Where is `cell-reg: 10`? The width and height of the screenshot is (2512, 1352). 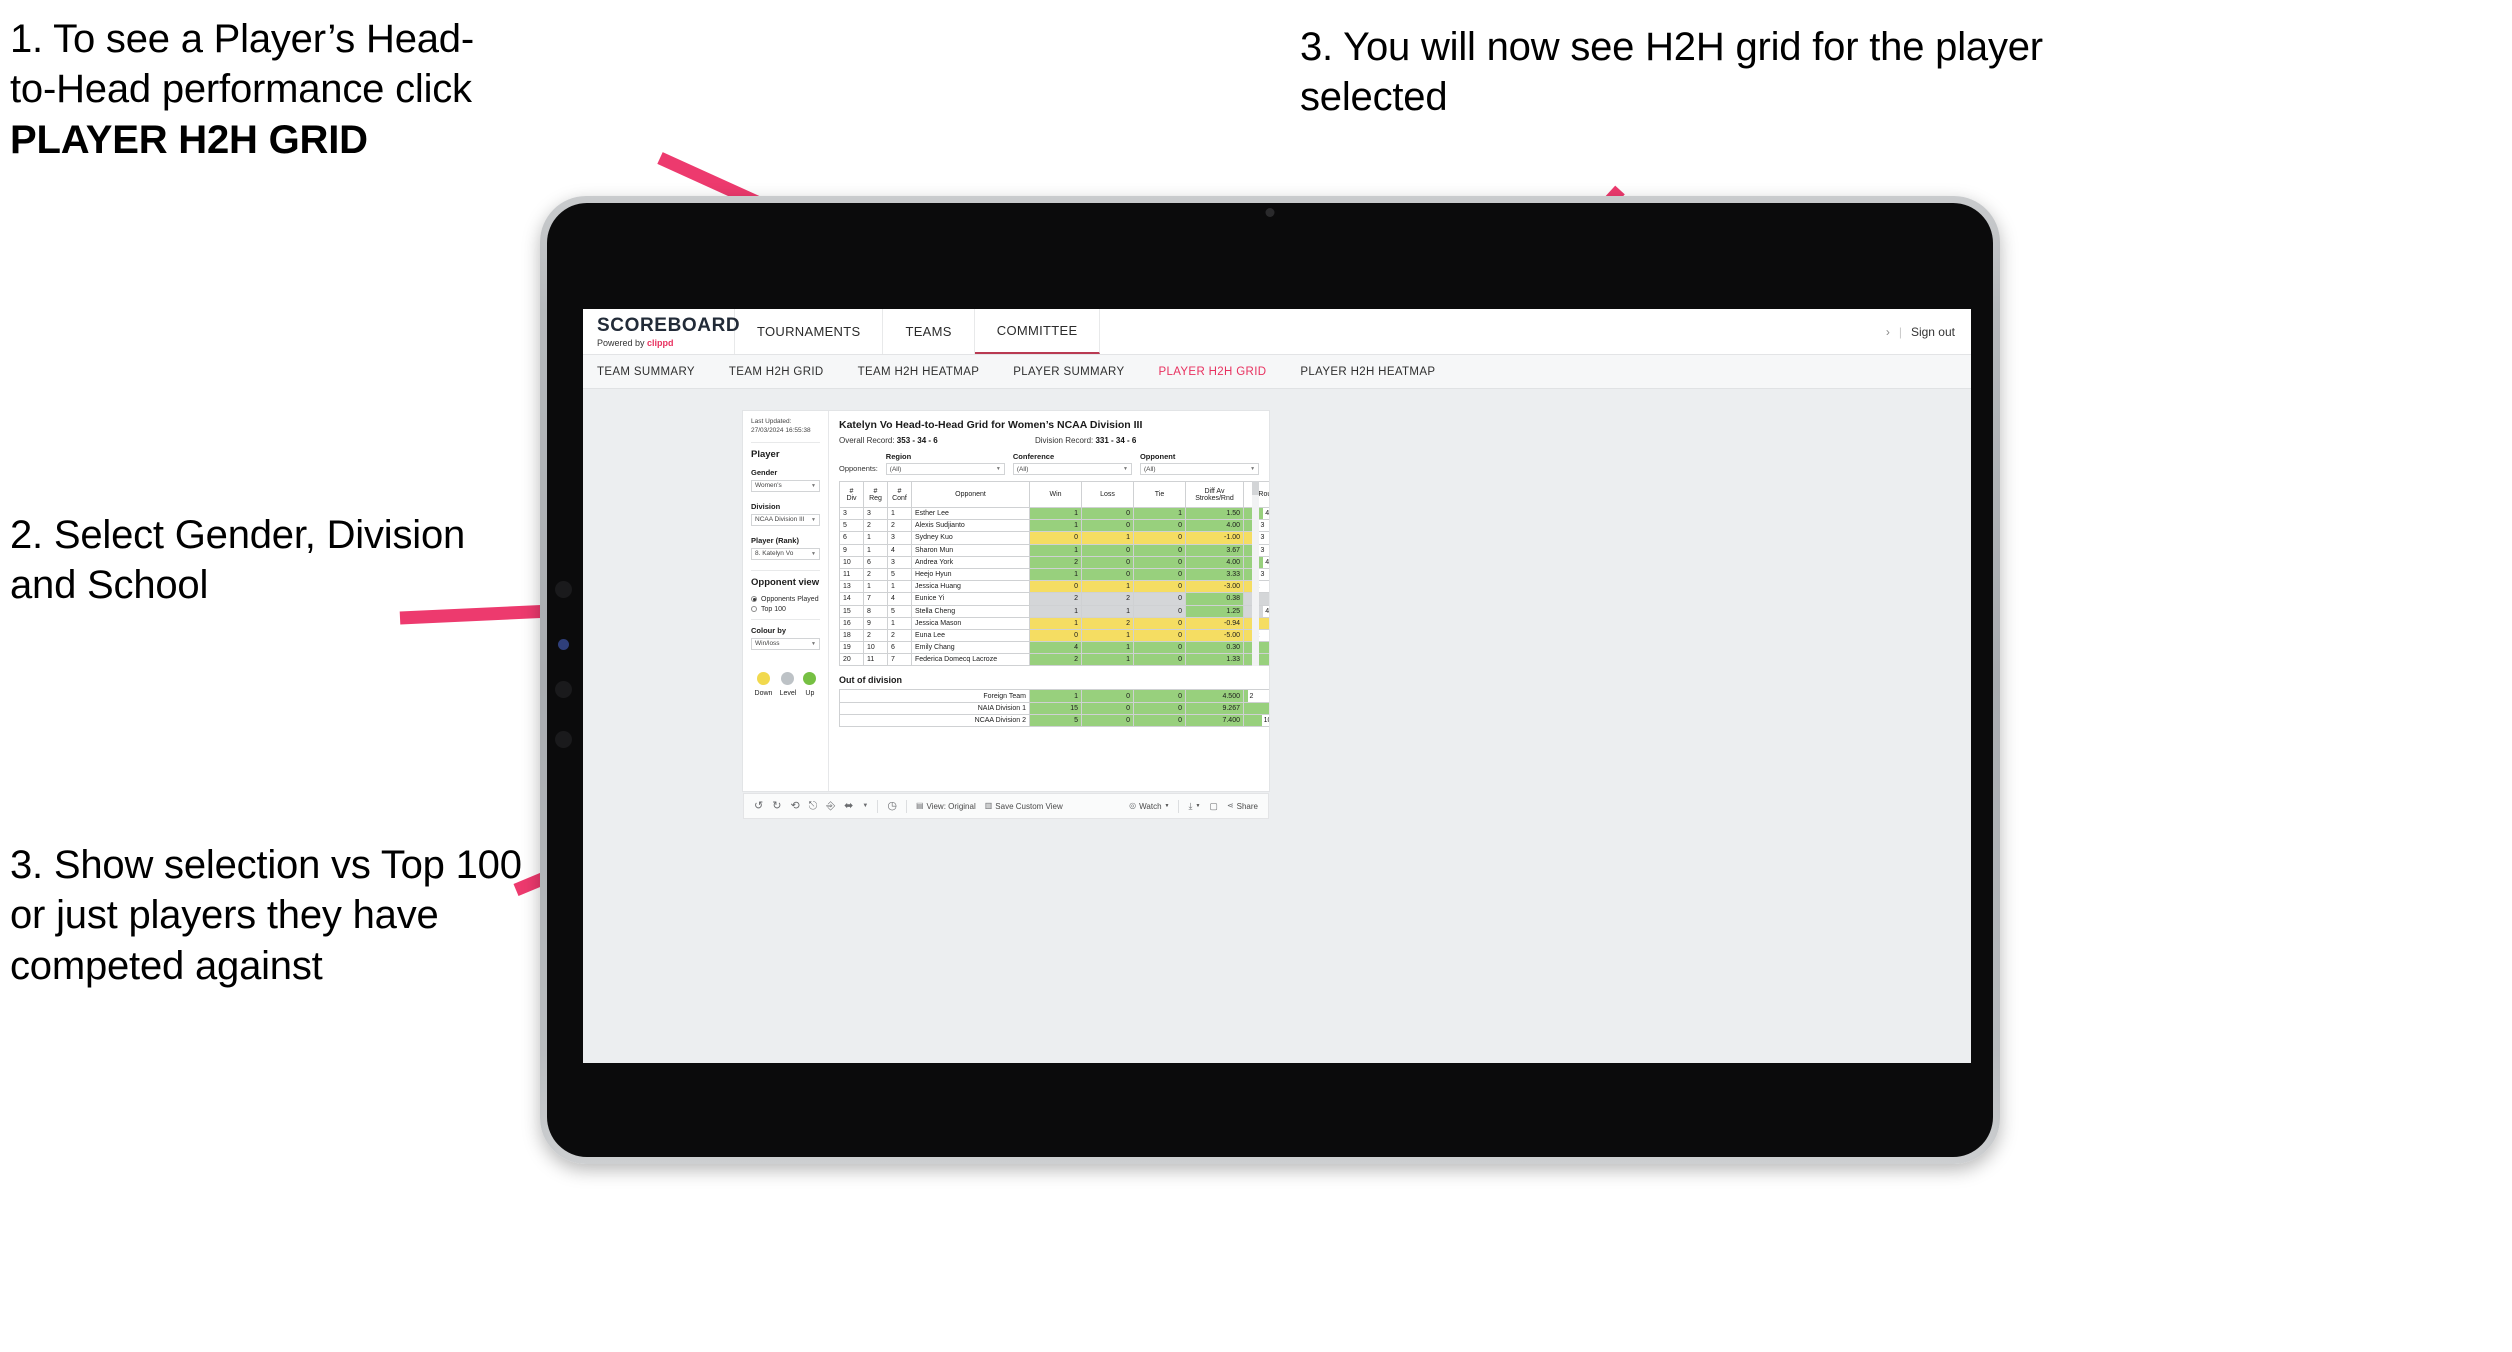 cell-reg: 10 is located at coordinates (875, 648).